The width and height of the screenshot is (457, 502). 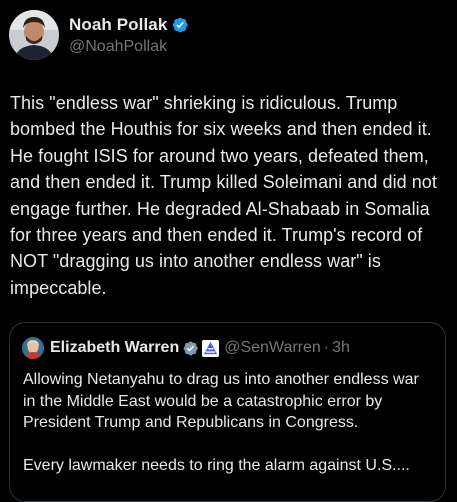 I want to click on quoted-tweet-header: Elizabeth Warren @SenWarren · 3h, so click(x=186, y=348).